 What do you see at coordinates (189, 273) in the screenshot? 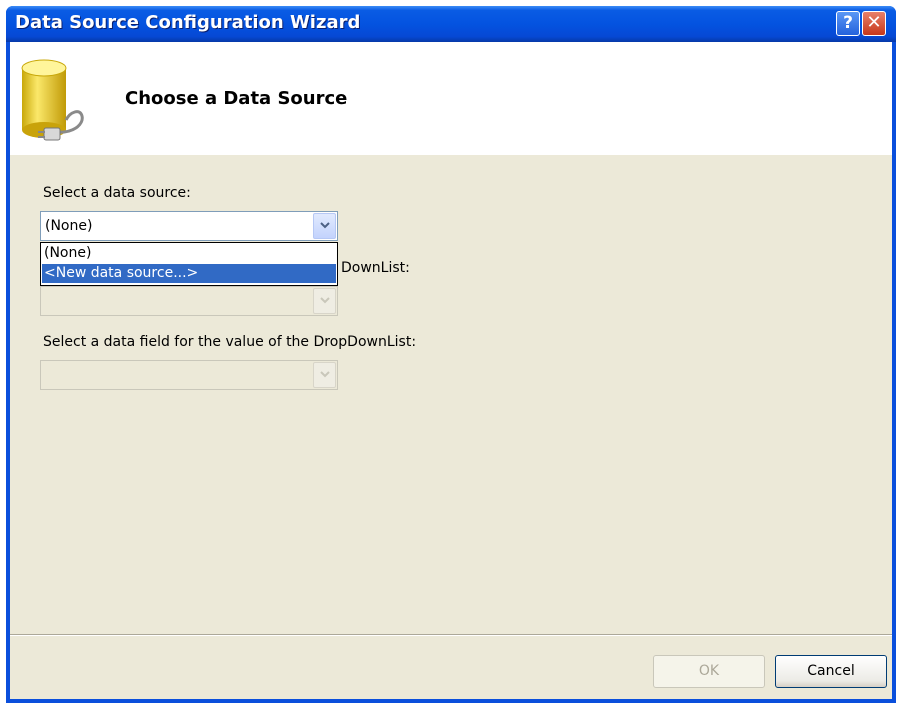
I see `dropdown-option-new-data-source: <New data source...>` at bounding box center [189, 273].